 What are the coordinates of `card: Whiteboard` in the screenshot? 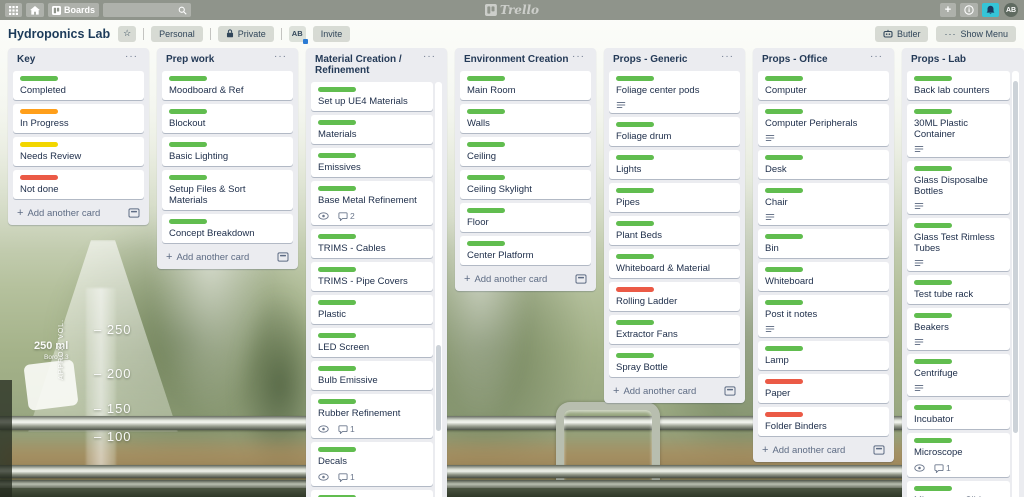 It's located at (823, 276).